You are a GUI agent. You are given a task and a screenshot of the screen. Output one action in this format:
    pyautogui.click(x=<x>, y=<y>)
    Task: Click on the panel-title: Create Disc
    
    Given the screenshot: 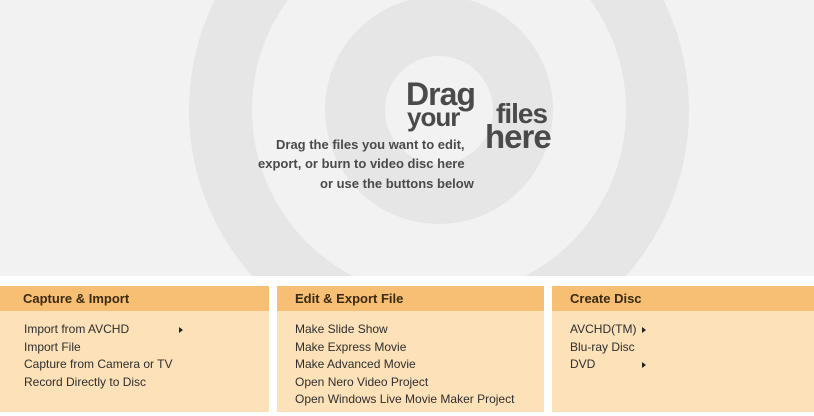 What is the action you would take?
    pyautogui.click(x=683, y=298)
    